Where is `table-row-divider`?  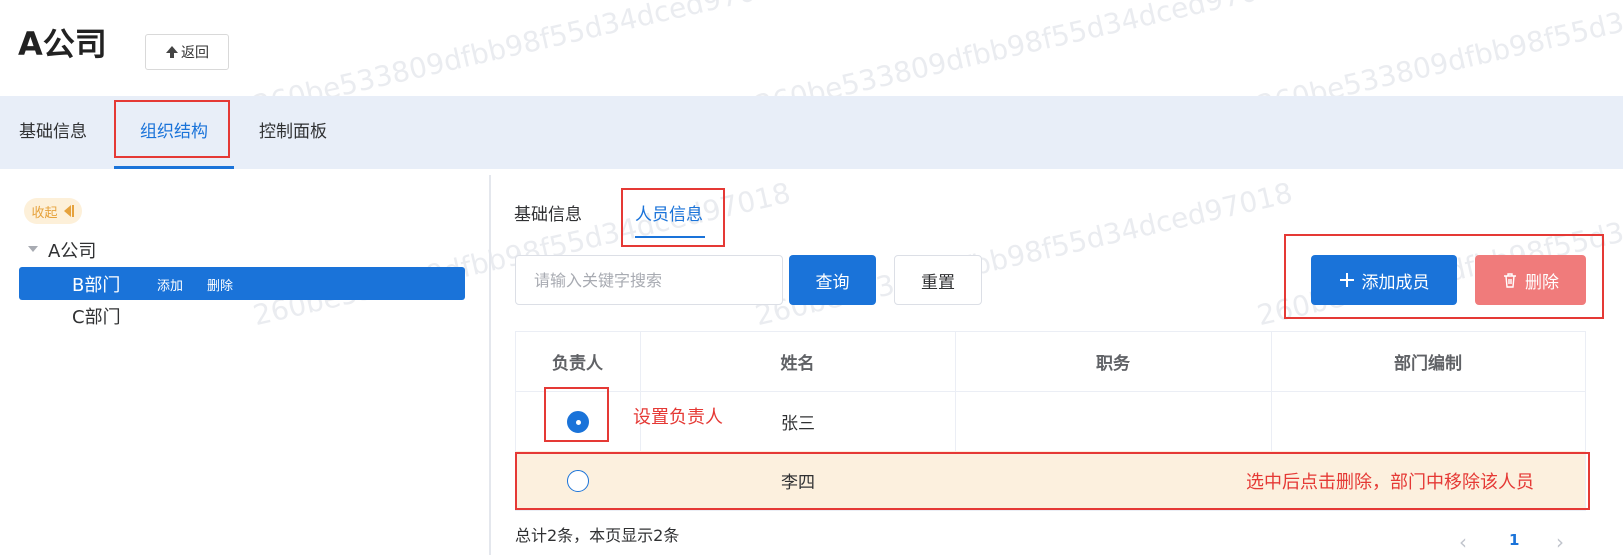
table-row-divider is located at coordinates (1050, 510).